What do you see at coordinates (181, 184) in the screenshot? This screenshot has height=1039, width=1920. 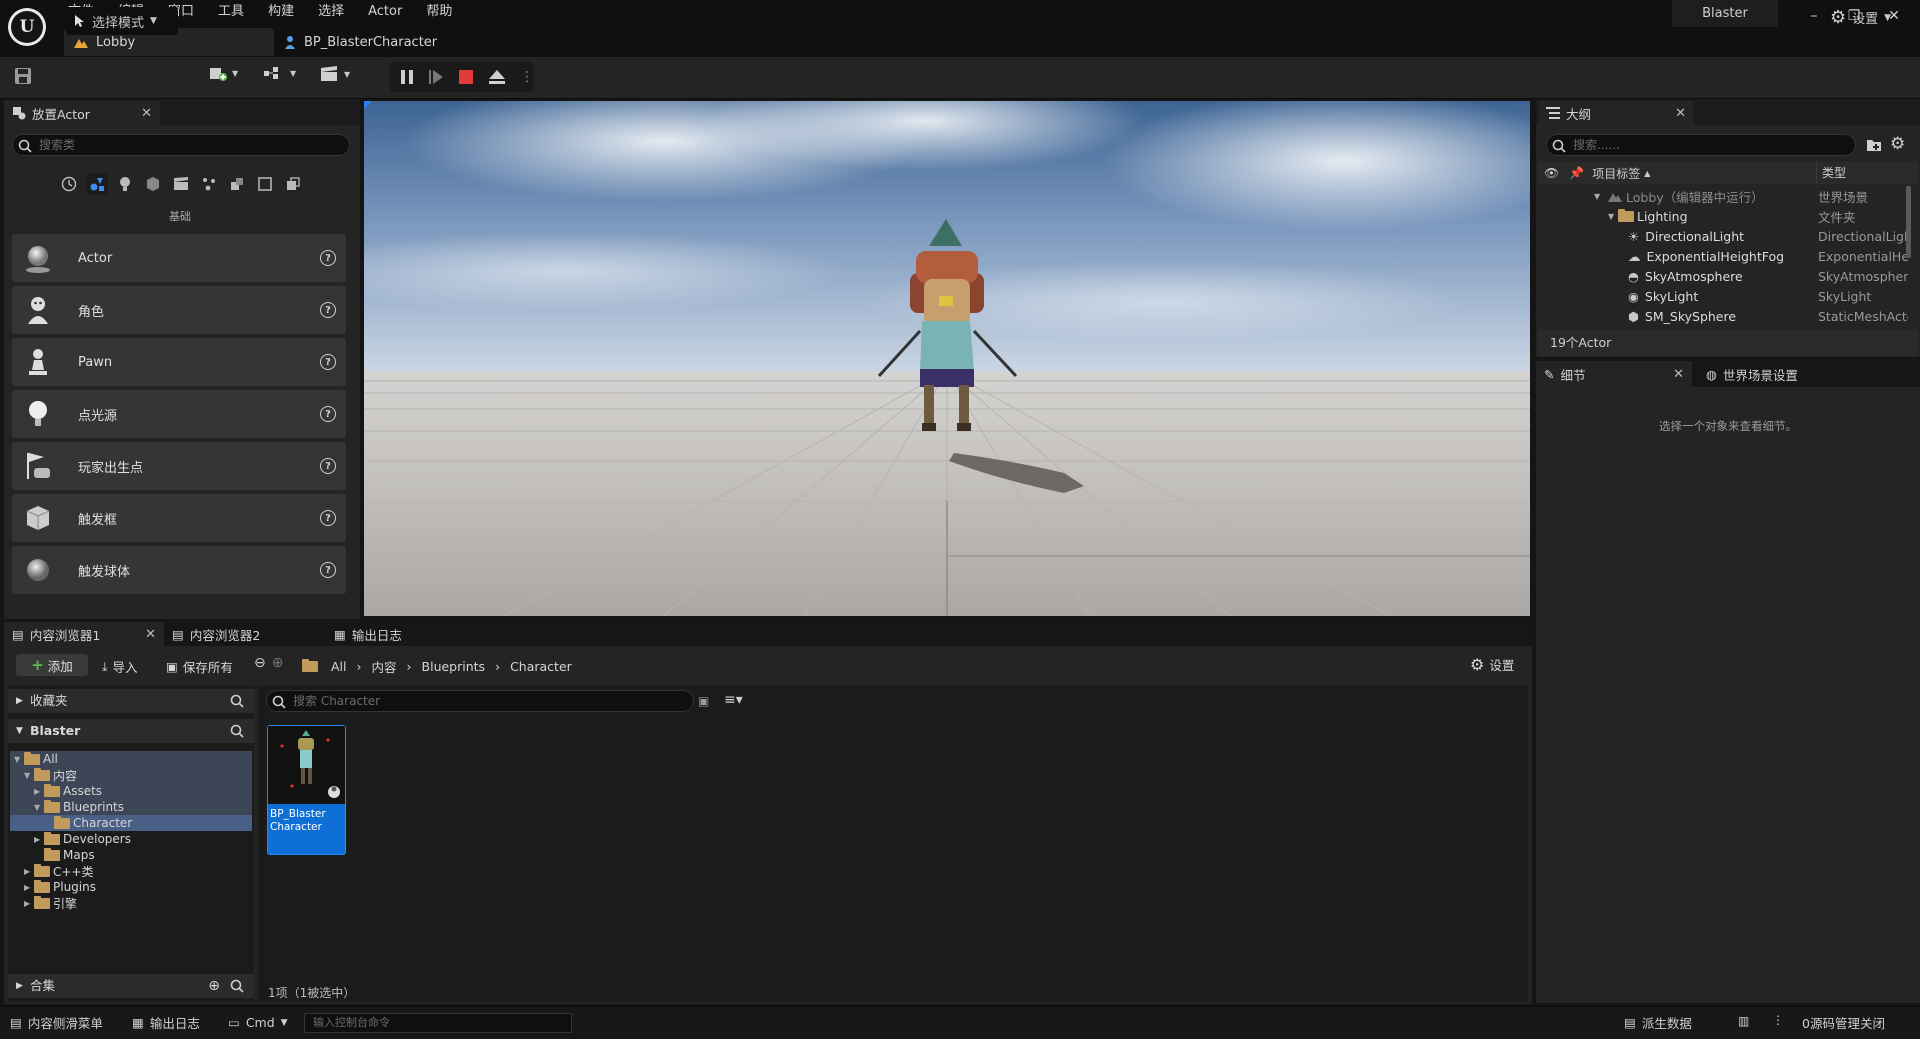 I see `cinematic-icon` at bounding box center [181, 184].